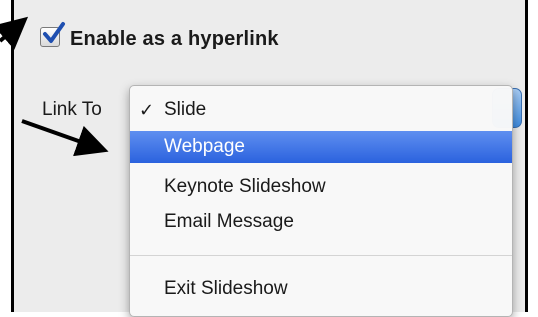 This screenshot has height=317, width=538. I want to click on menu-separator, so click(321, 255).